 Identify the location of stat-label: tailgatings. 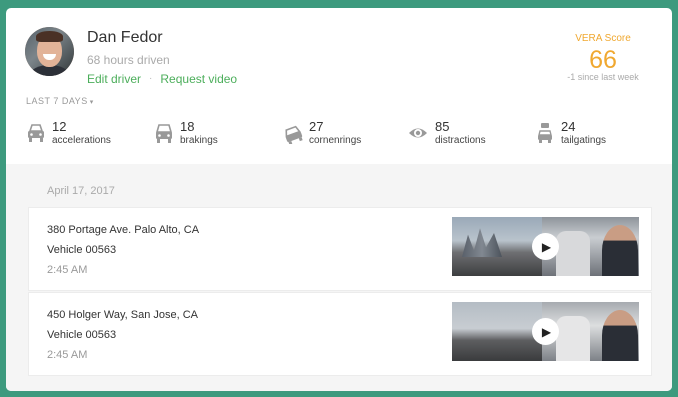
(584, 140).